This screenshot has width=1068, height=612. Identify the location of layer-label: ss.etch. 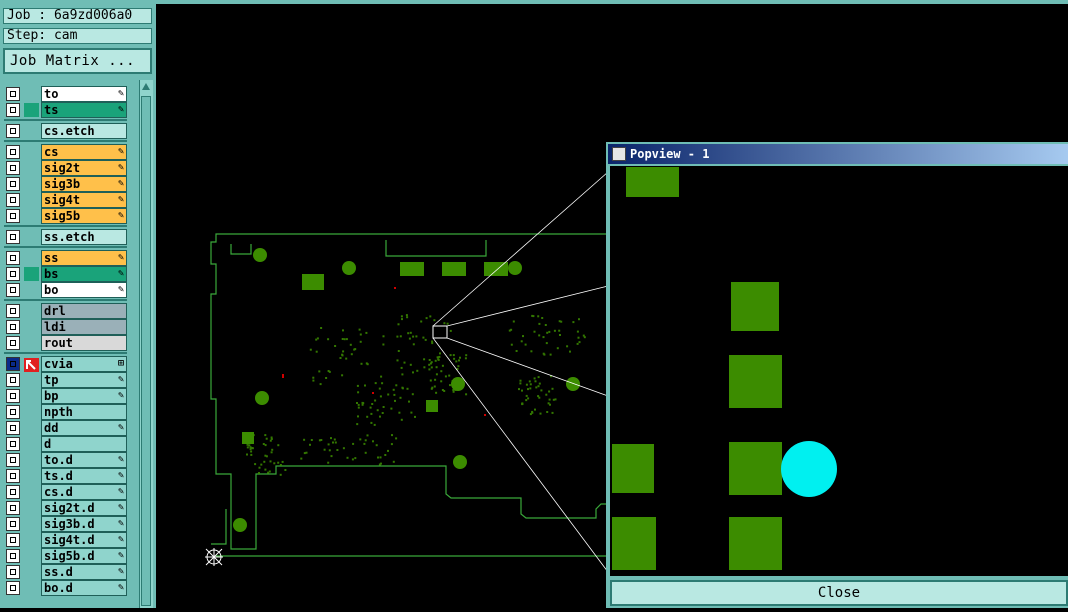
(84, 237).